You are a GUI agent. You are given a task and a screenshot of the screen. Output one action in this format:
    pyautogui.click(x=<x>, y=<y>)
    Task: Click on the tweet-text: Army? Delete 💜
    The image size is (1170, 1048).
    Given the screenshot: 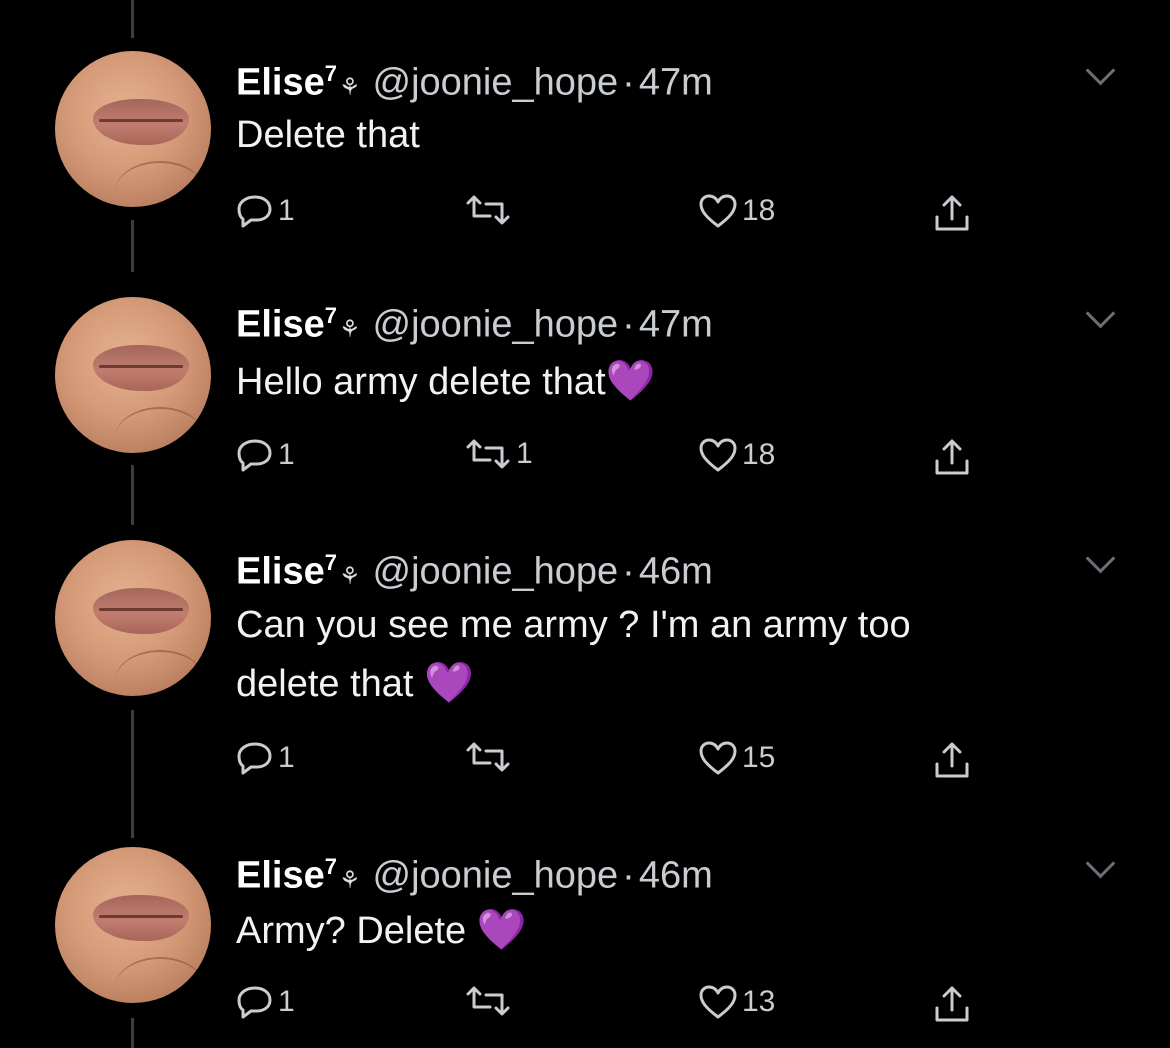 What is the action you would take?
    pyautogui.click(x=381, y=930)
    